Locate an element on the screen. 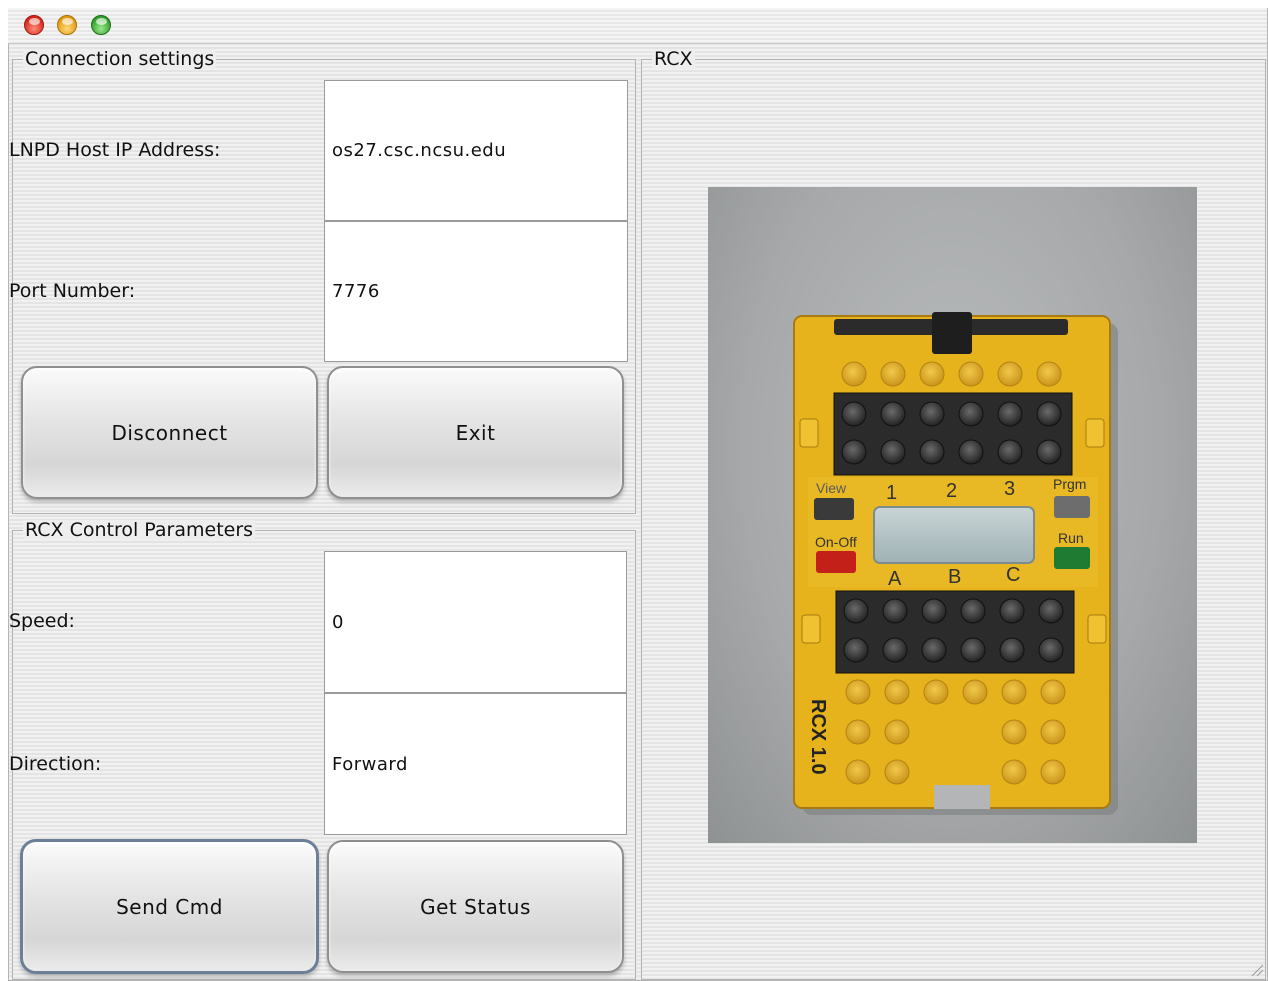 The height and width of the screenshot is (981, 1268). disconnect-button-label: Disconnect is located at coordinates (169, 432).